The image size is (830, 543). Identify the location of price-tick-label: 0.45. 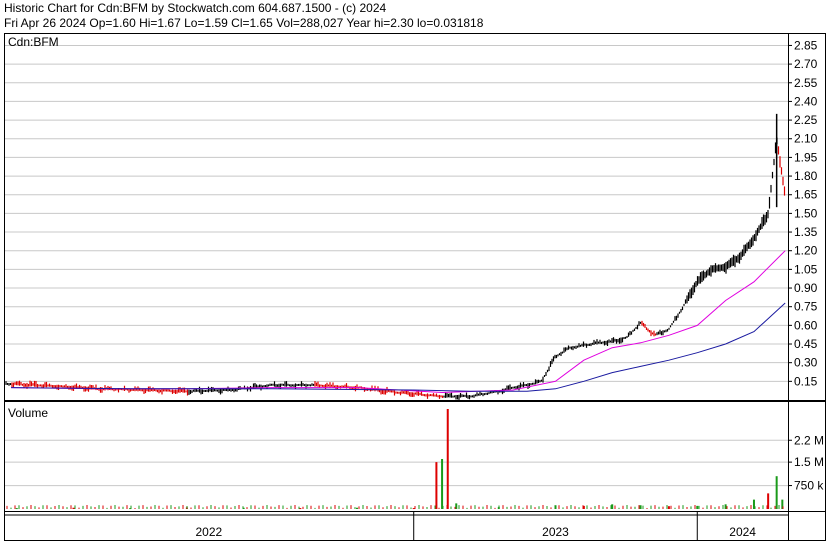
(806, 344).